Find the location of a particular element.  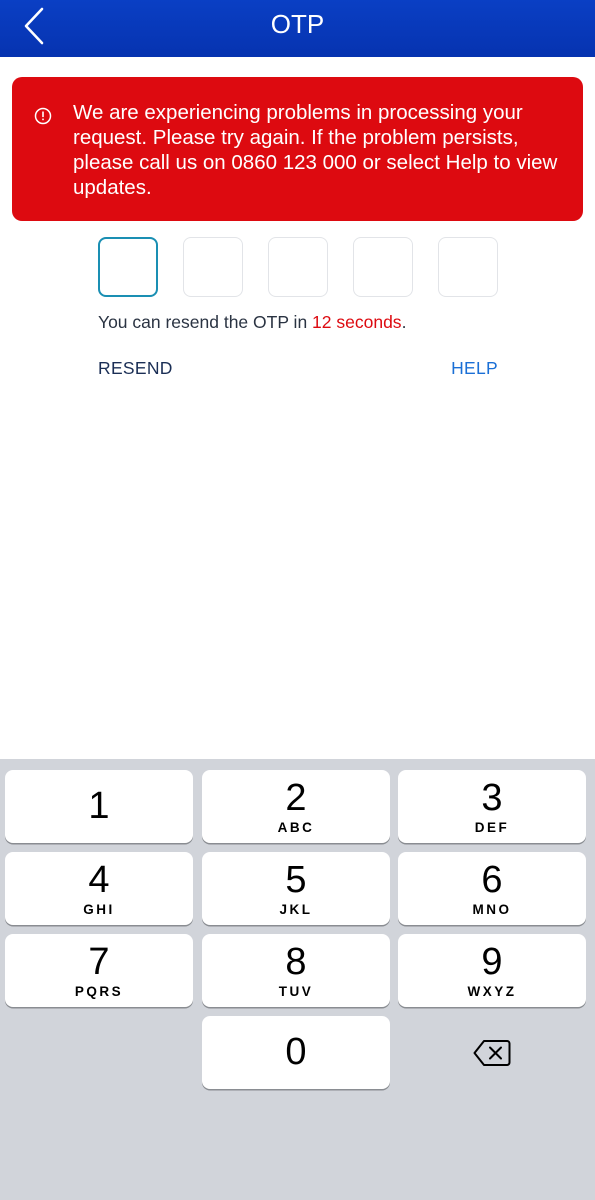

key-digit: 6 is located at coordinates (492, 880).